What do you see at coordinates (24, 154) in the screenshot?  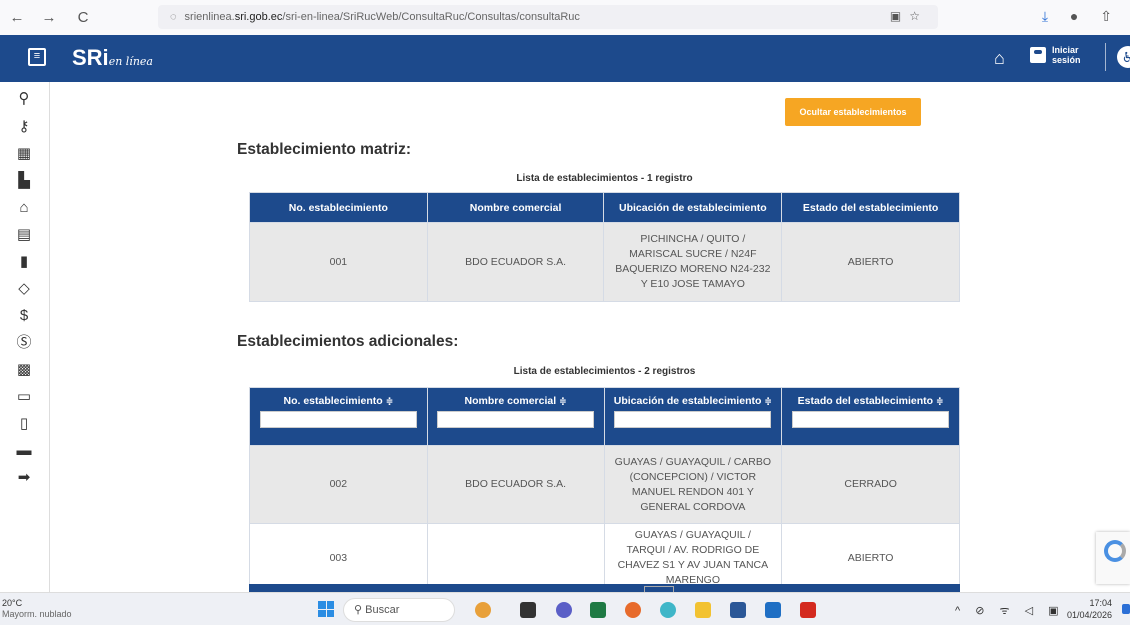 I see `building-icon: ▦` at bounding box center [24, 154].